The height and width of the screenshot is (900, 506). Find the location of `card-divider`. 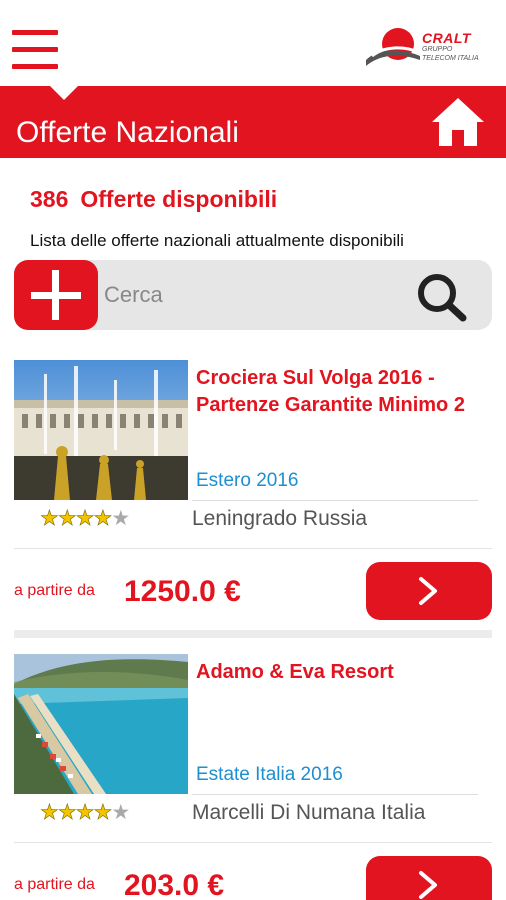

card-divider is located at coordinates (253, 634).